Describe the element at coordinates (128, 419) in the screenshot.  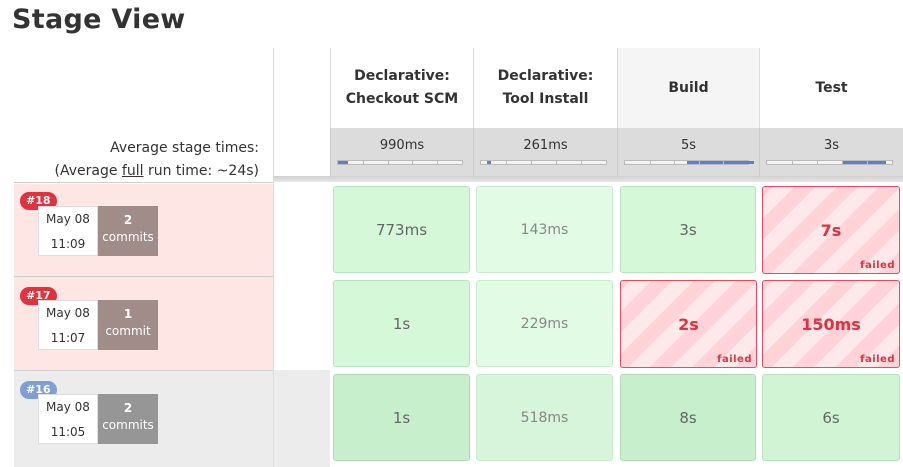
I see `commits-box-16: 2 commits` at that location.